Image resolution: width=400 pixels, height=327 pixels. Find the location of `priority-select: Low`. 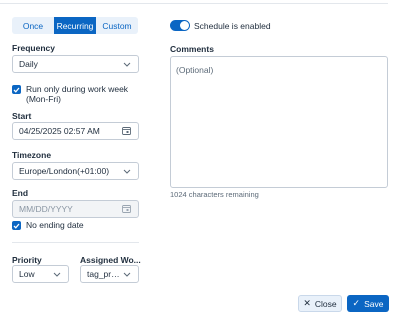

priority-select: Low is located at coordinates (40, 274).